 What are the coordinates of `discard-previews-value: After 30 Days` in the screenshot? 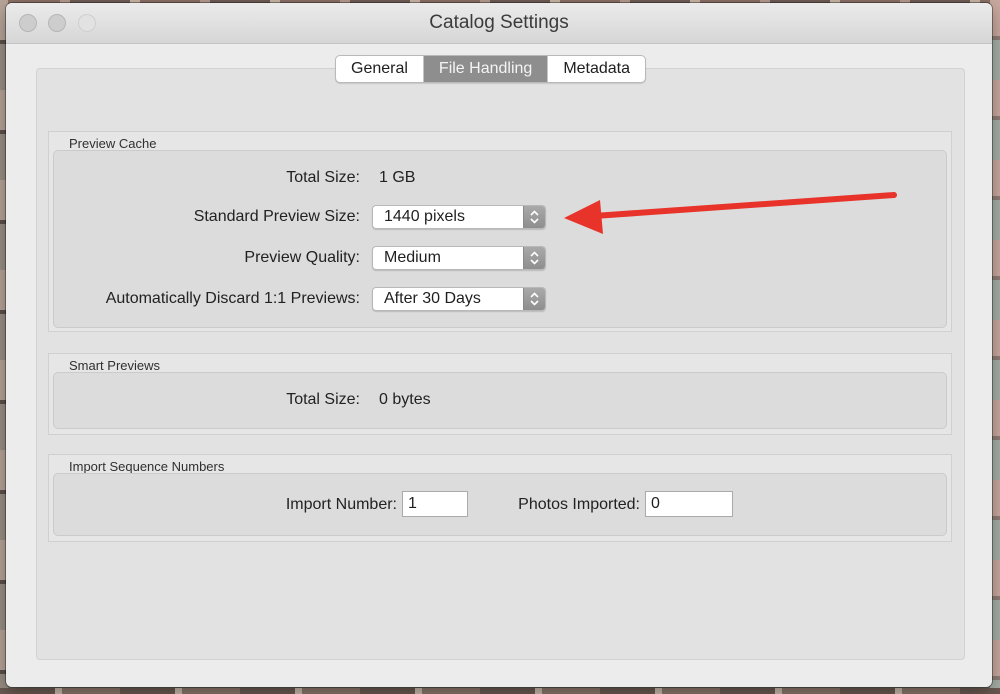 It's located at (432, 298).